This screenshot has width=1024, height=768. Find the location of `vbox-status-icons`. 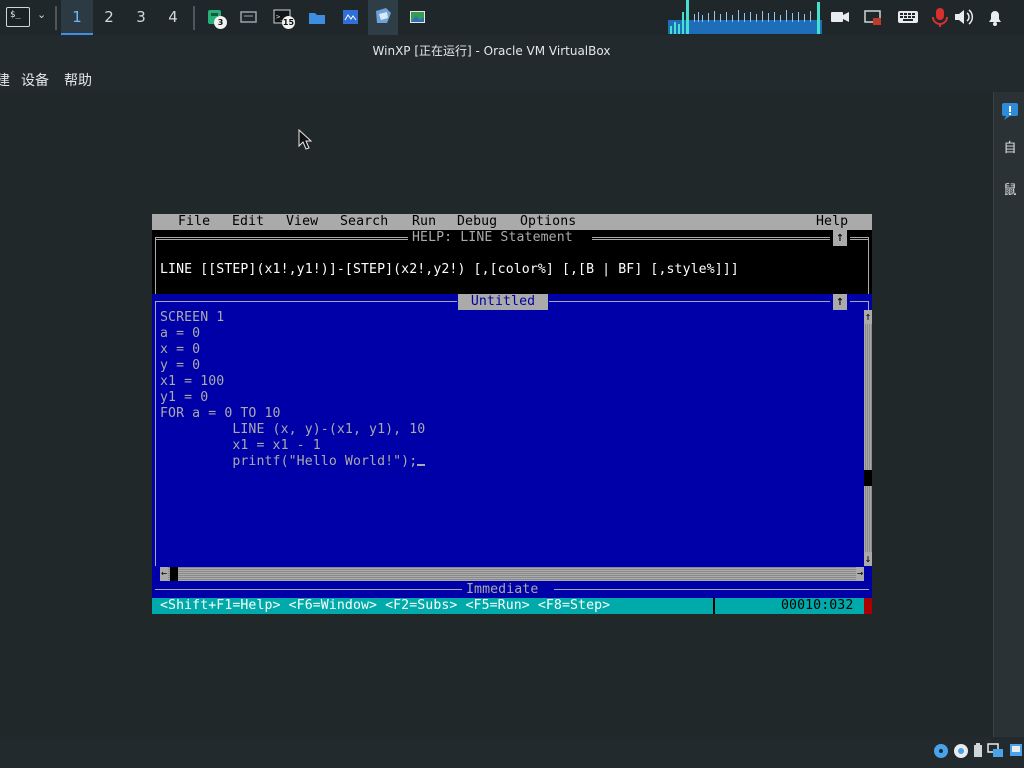

vbox-status-icons is located at coordinates (978, 750).